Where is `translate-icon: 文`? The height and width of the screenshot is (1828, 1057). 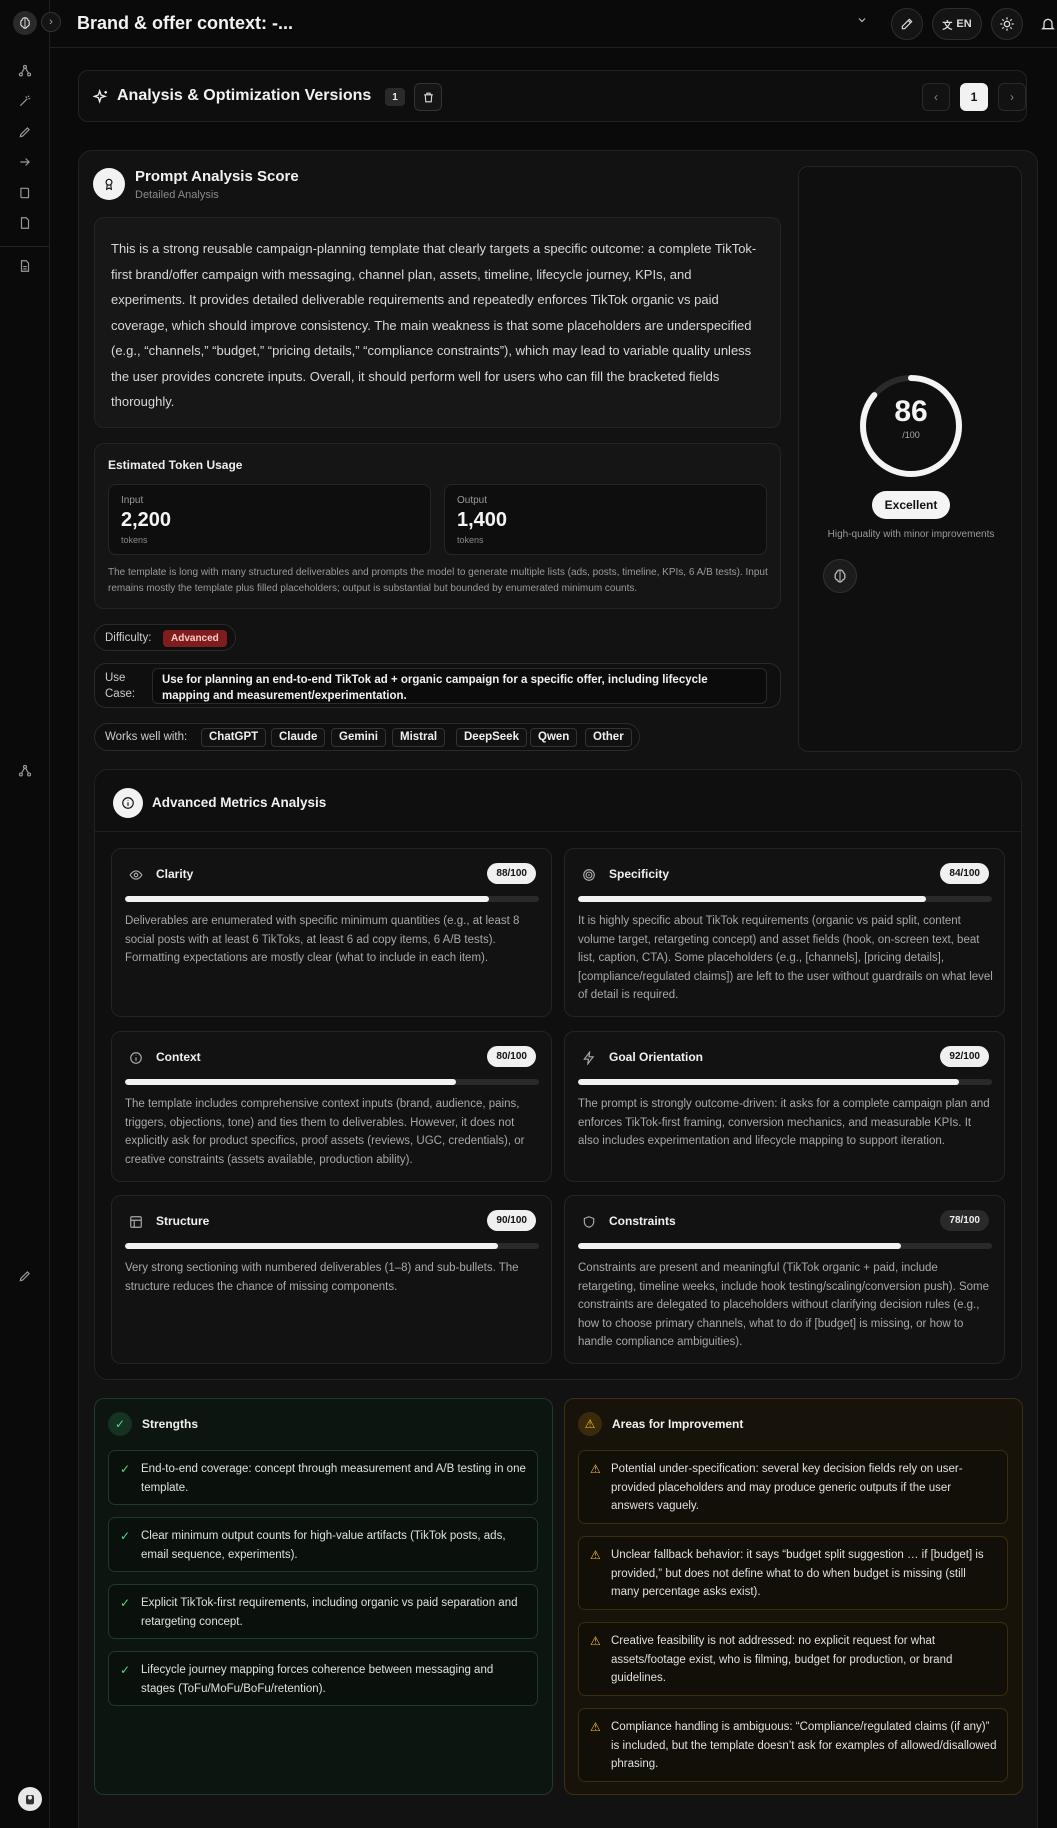 translate-icon: 文 is located at coordinates (947, 26).